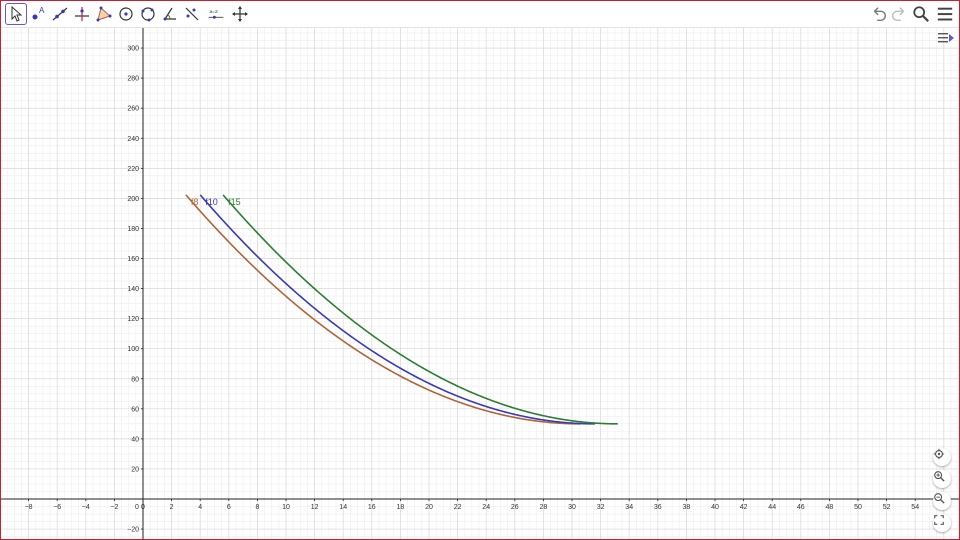  I want to click on circle-three-points-tool, so click(148, 14).